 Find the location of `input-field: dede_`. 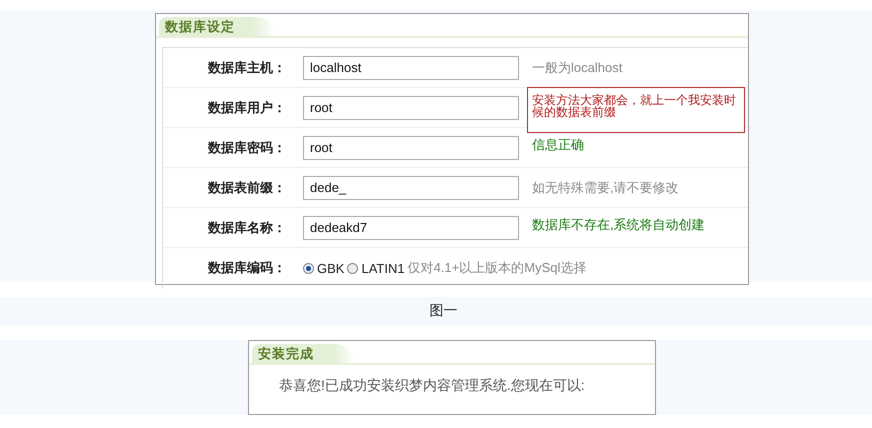

input-field: dede_ is located at coordinates (411, 188).